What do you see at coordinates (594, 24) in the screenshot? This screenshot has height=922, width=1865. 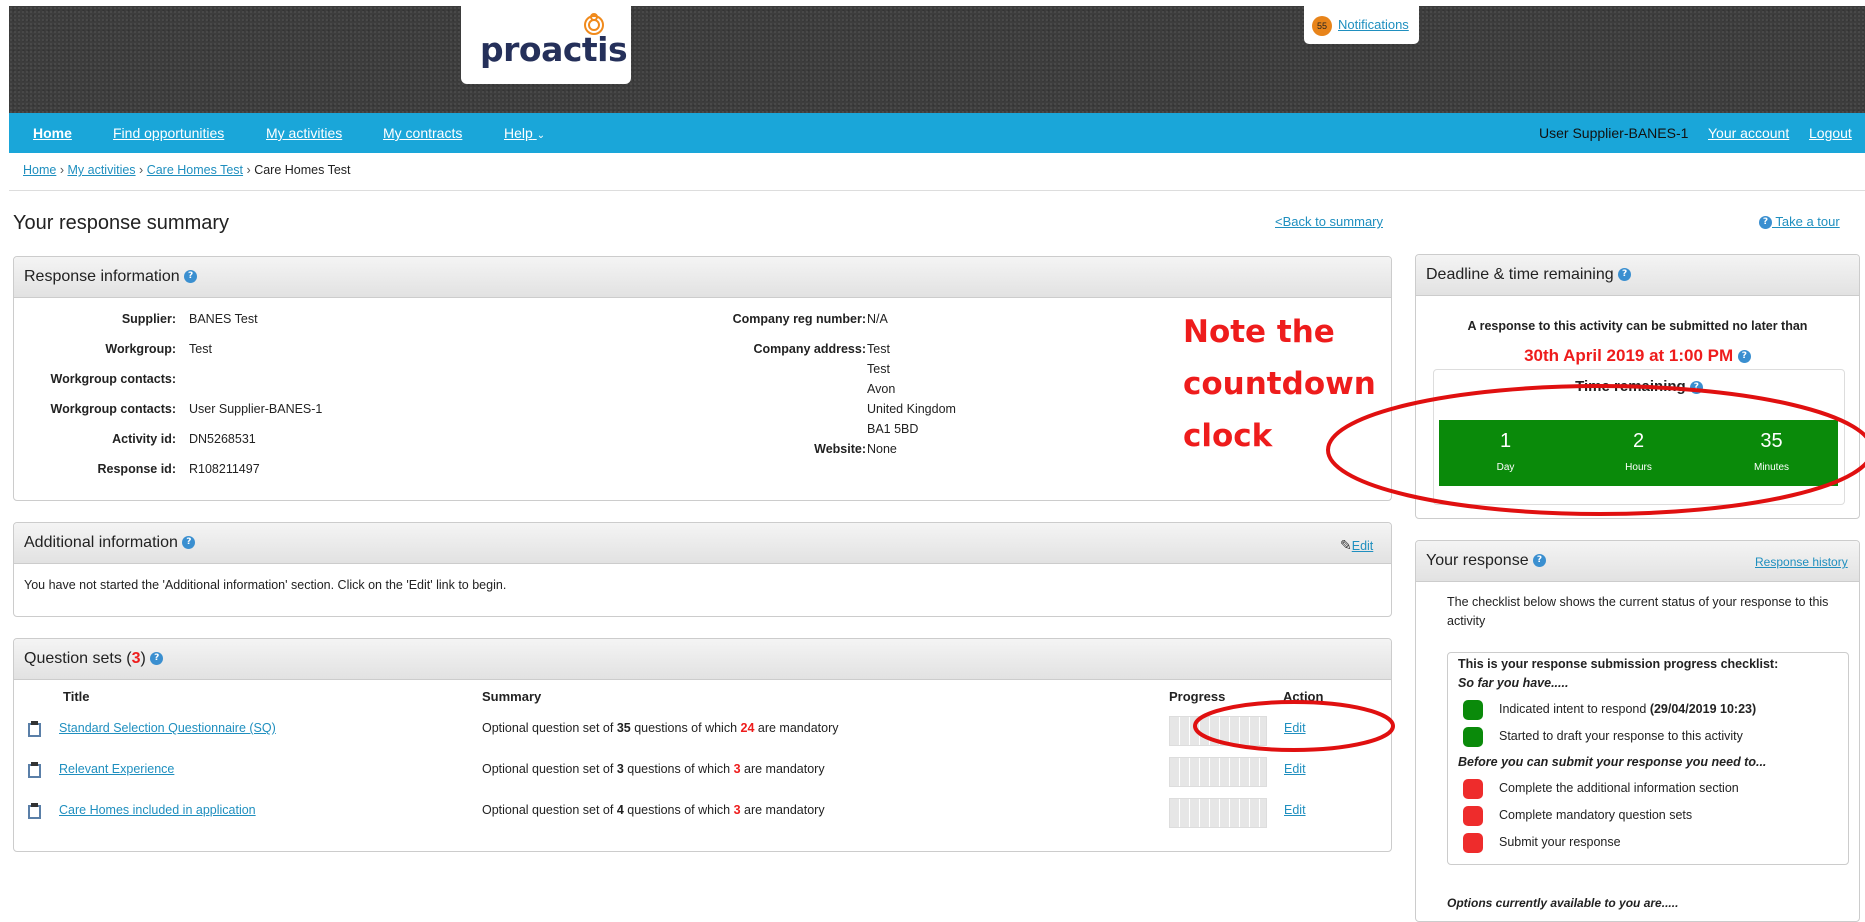 I see `logo-mark-icon` at bounding box center [594, 24].